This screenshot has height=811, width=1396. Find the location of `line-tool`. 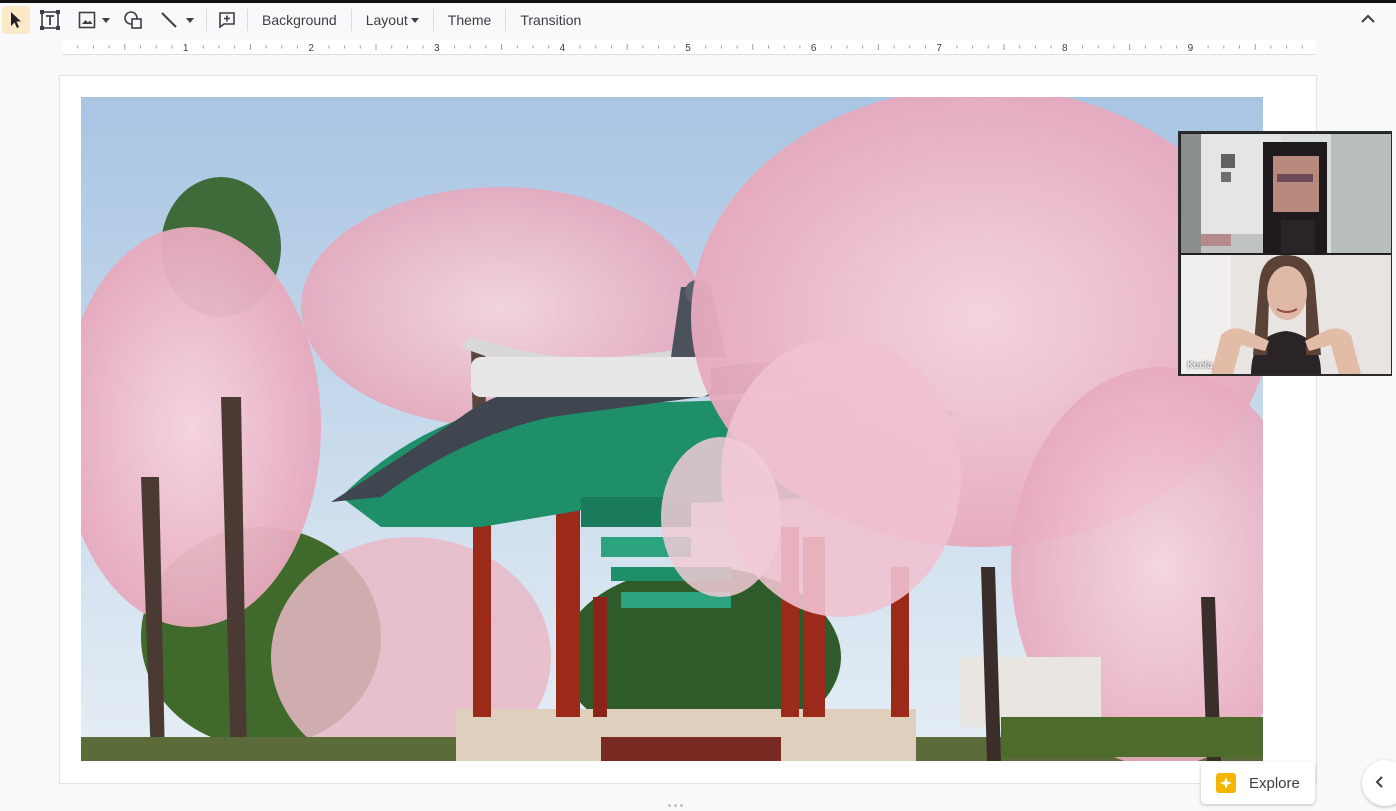

line-tool is located at coordinates (177, 20).